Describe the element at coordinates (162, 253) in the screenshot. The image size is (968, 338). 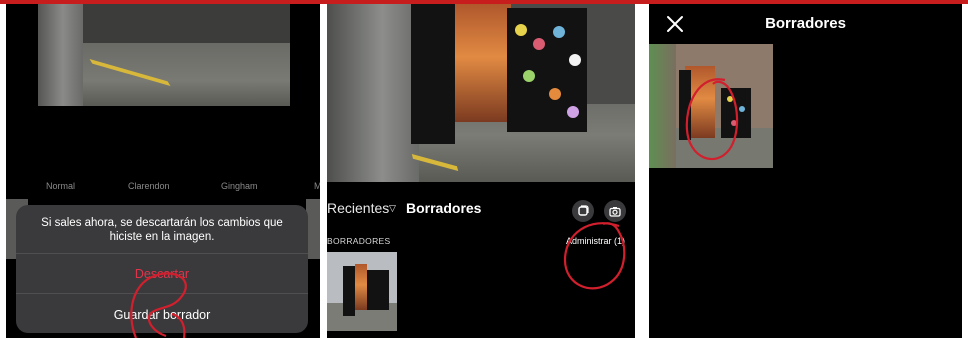
I see `divider` at that location.